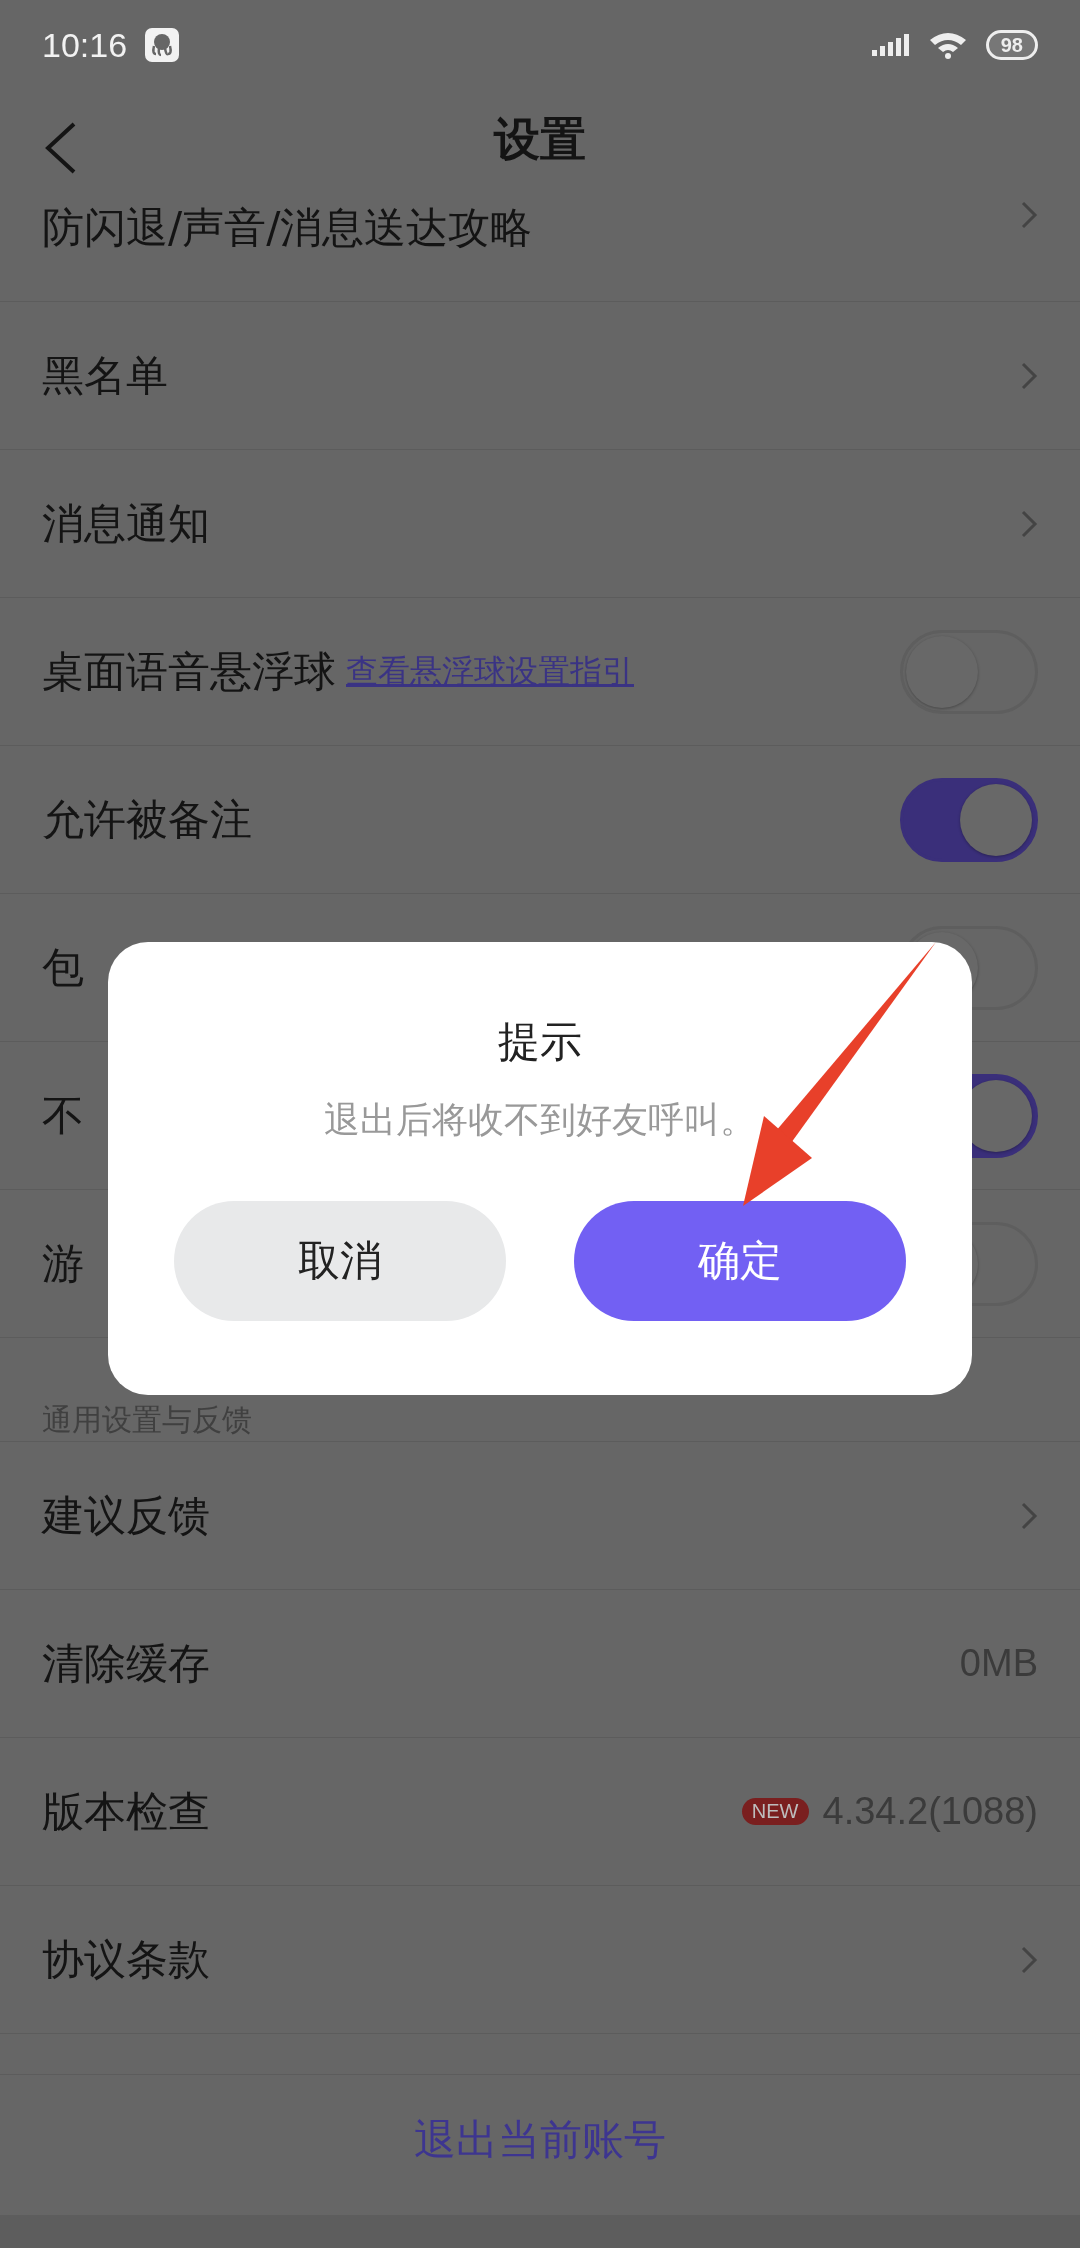  What do you see at coordinates (63, 1115) in the screenshot?
I see `setting-label: 不` at bounding box center [63, 1115].